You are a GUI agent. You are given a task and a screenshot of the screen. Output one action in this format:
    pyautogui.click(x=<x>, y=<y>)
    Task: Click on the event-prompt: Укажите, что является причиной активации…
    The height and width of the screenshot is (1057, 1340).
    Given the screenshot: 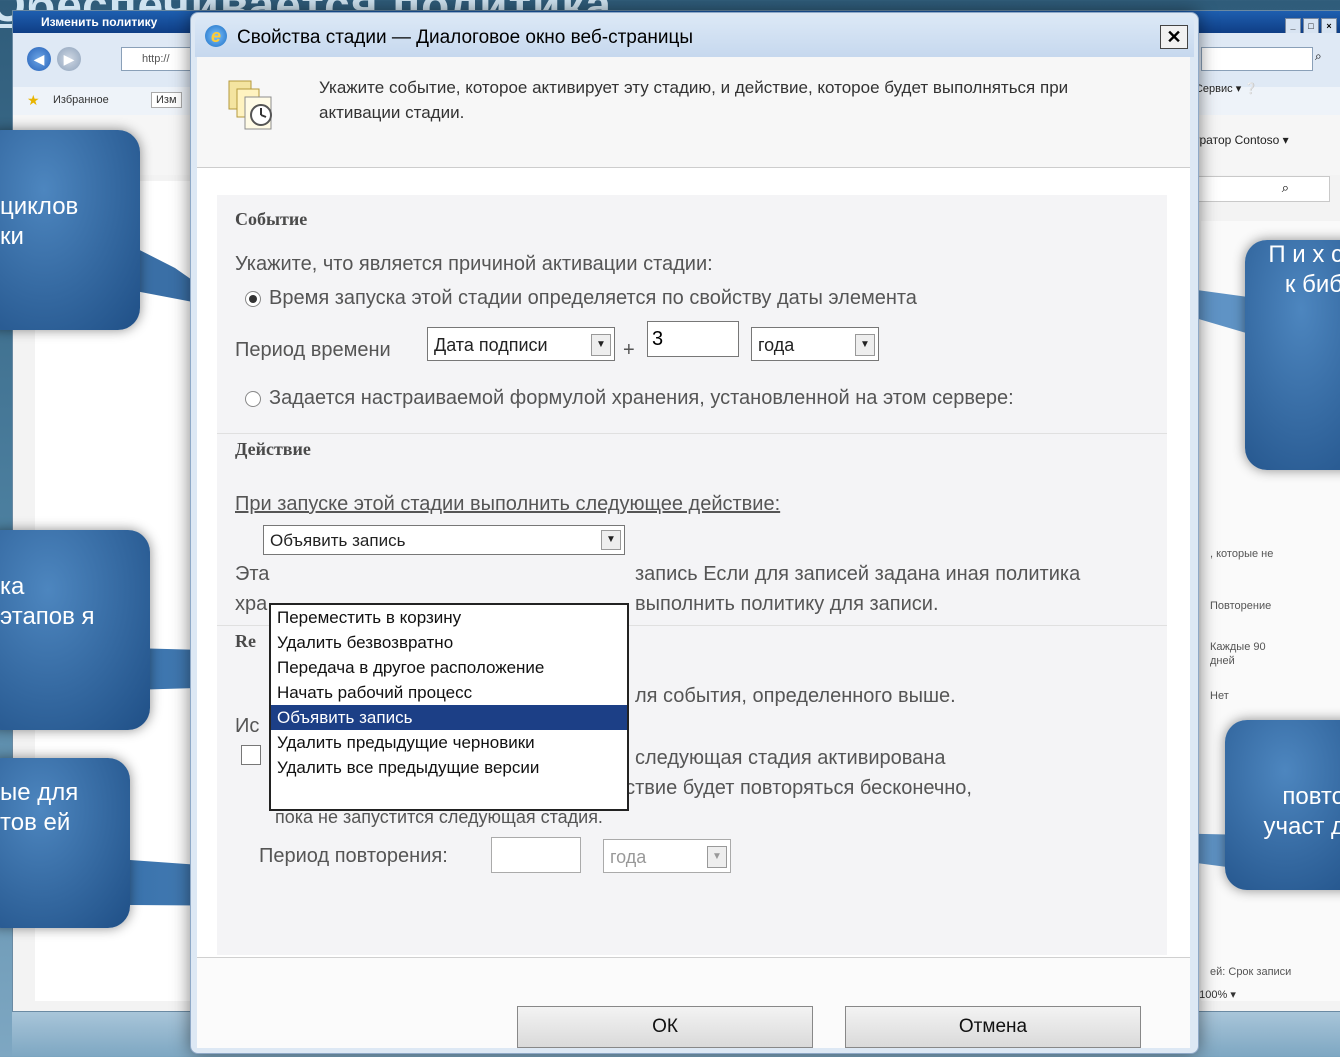 What is the action you would take?
    pyautogui.click(x=474, y=264)
    